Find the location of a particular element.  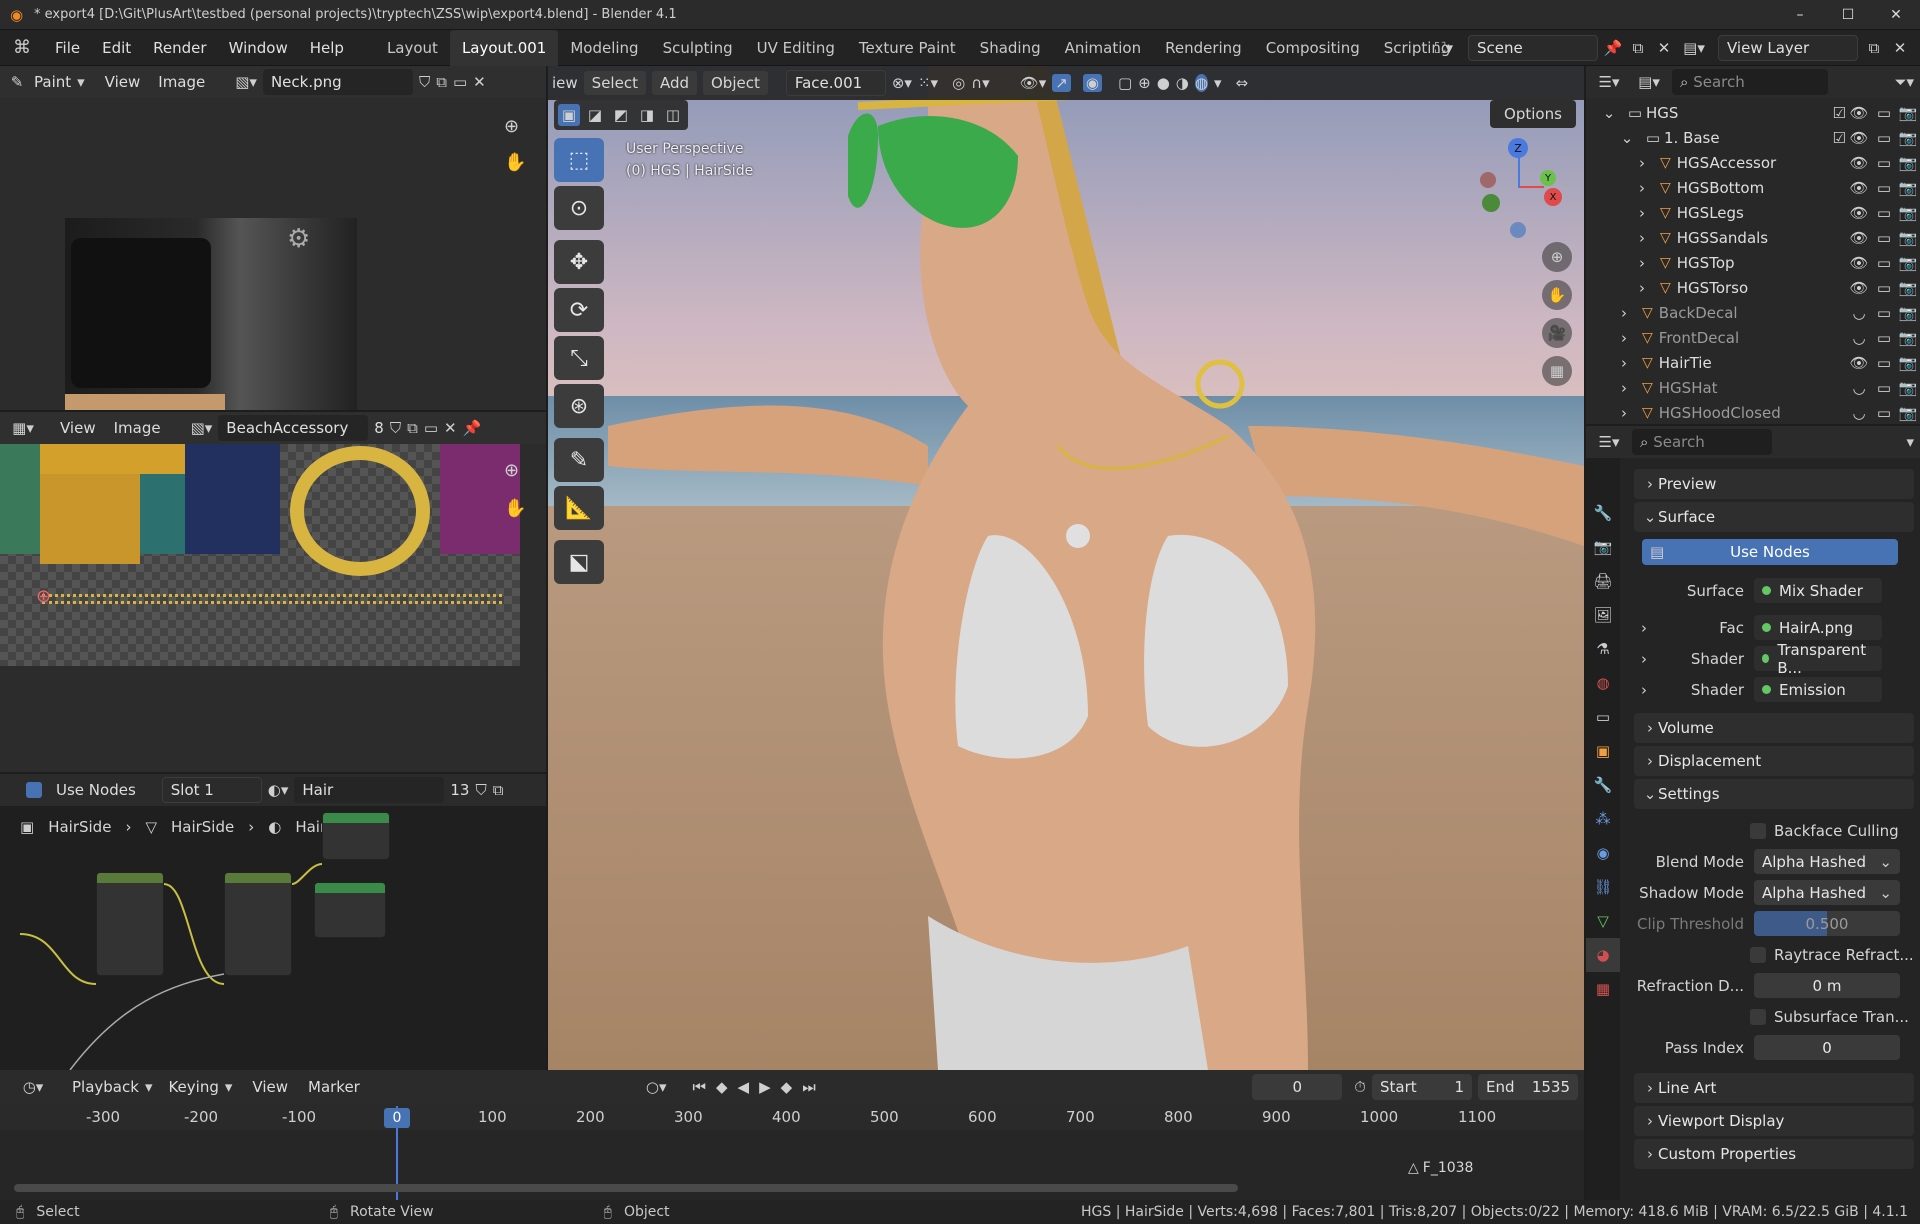

physics-tab-icon: ◉ is located at coordinates (1603, 853).